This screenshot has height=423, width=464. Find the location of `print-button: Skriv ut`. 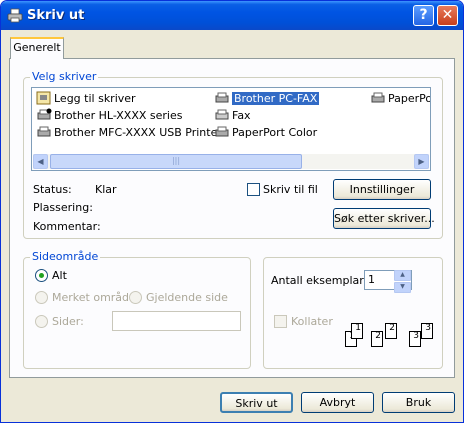

print-button: Skriv ut is located at coordinates (256, 402).